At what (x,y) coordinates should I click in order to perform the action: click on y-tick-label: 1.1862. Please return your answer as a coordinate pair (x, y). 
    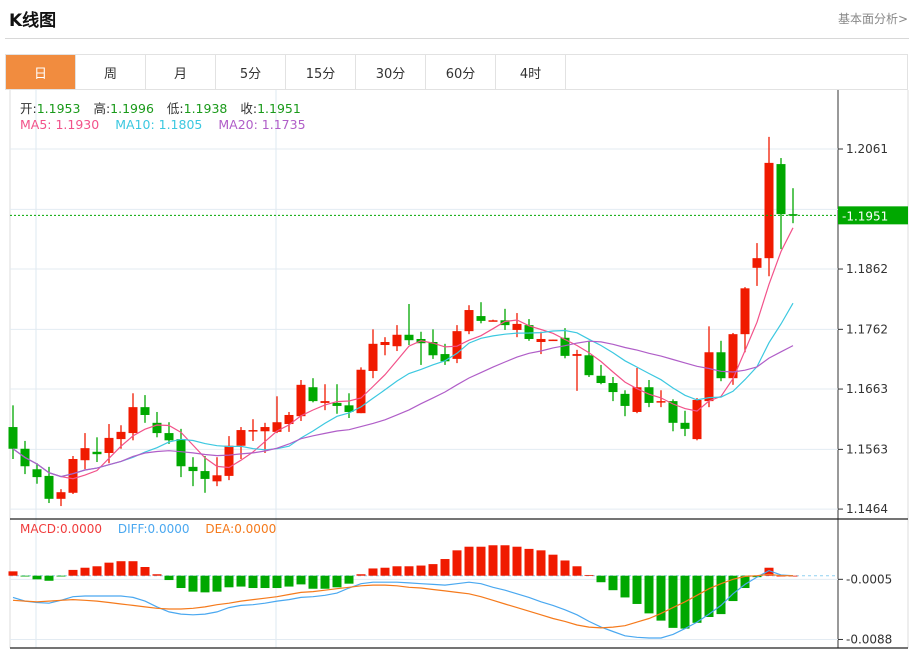
    Looking at the image, I should click on (867, 269).